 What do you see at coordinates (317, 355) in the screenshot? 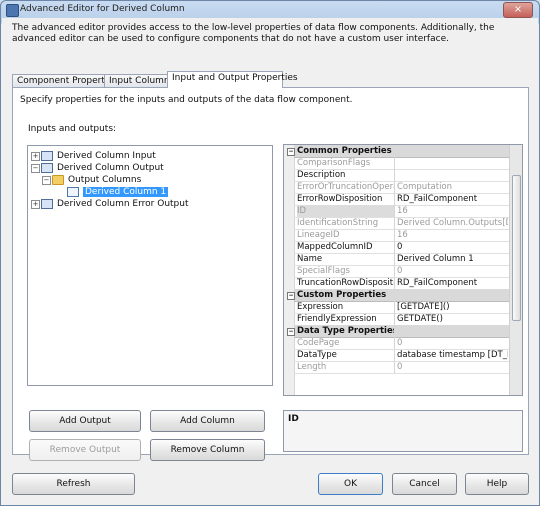
I see `property-name: DataType` at bounding box center [317, 355].